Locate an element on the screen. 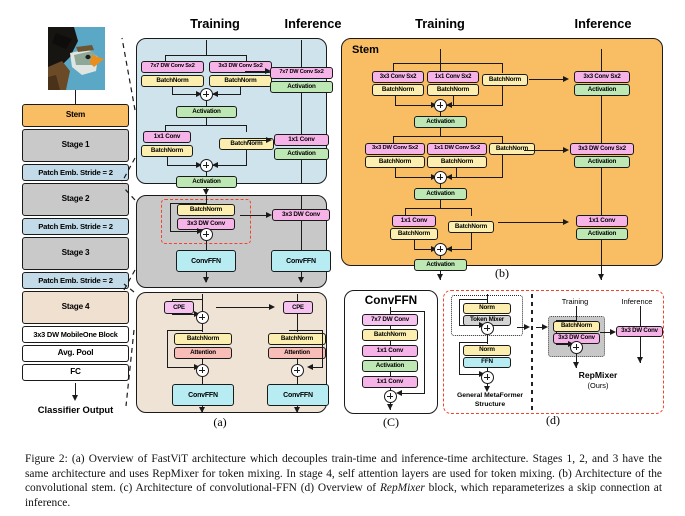 The height and width of the screenshot is (516, 685). a-inf-activation-1: Activation is located at coordinates (301, 87).